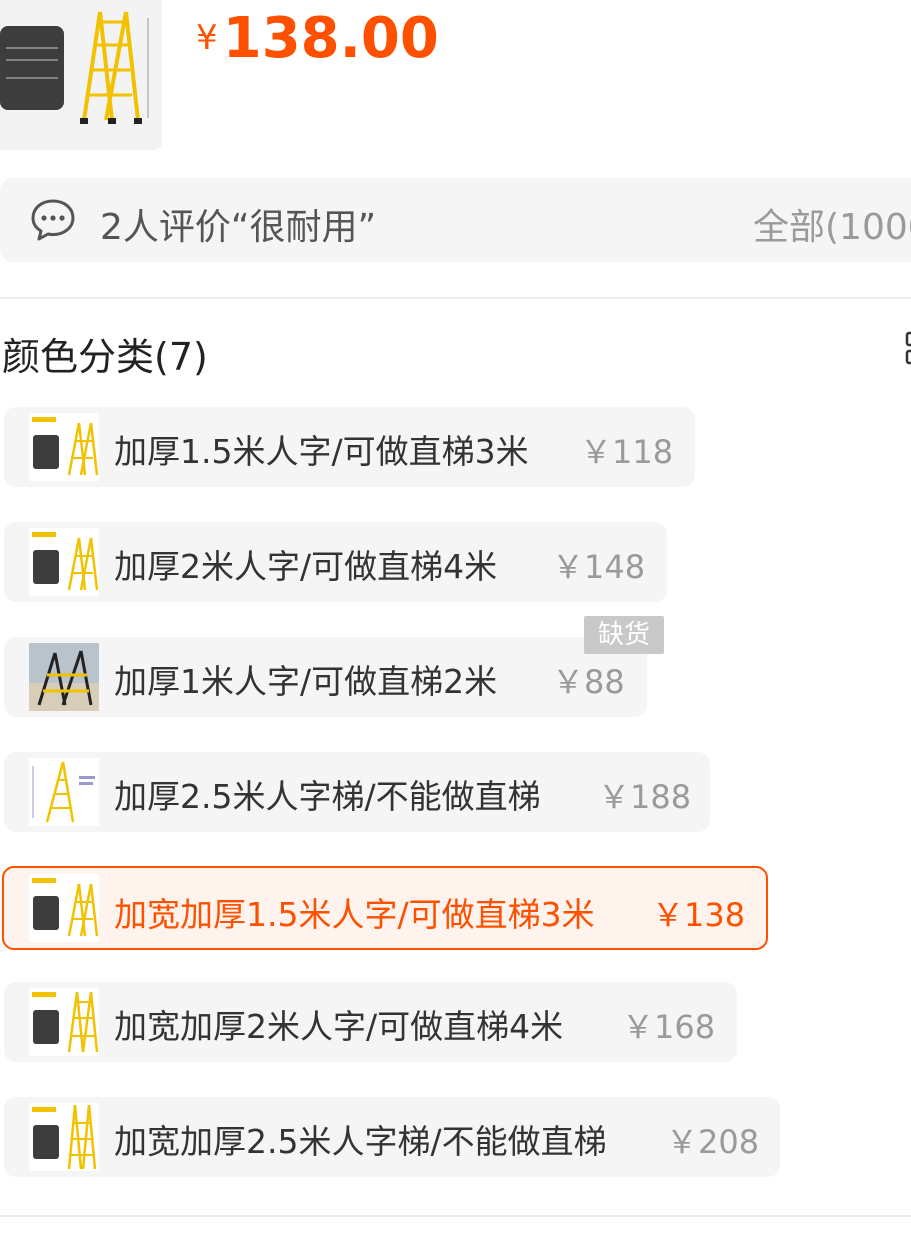 This screenshot has height=1238, width=911. I want to click on sku-section-title: 颜色分类(7), so click(105, 357).